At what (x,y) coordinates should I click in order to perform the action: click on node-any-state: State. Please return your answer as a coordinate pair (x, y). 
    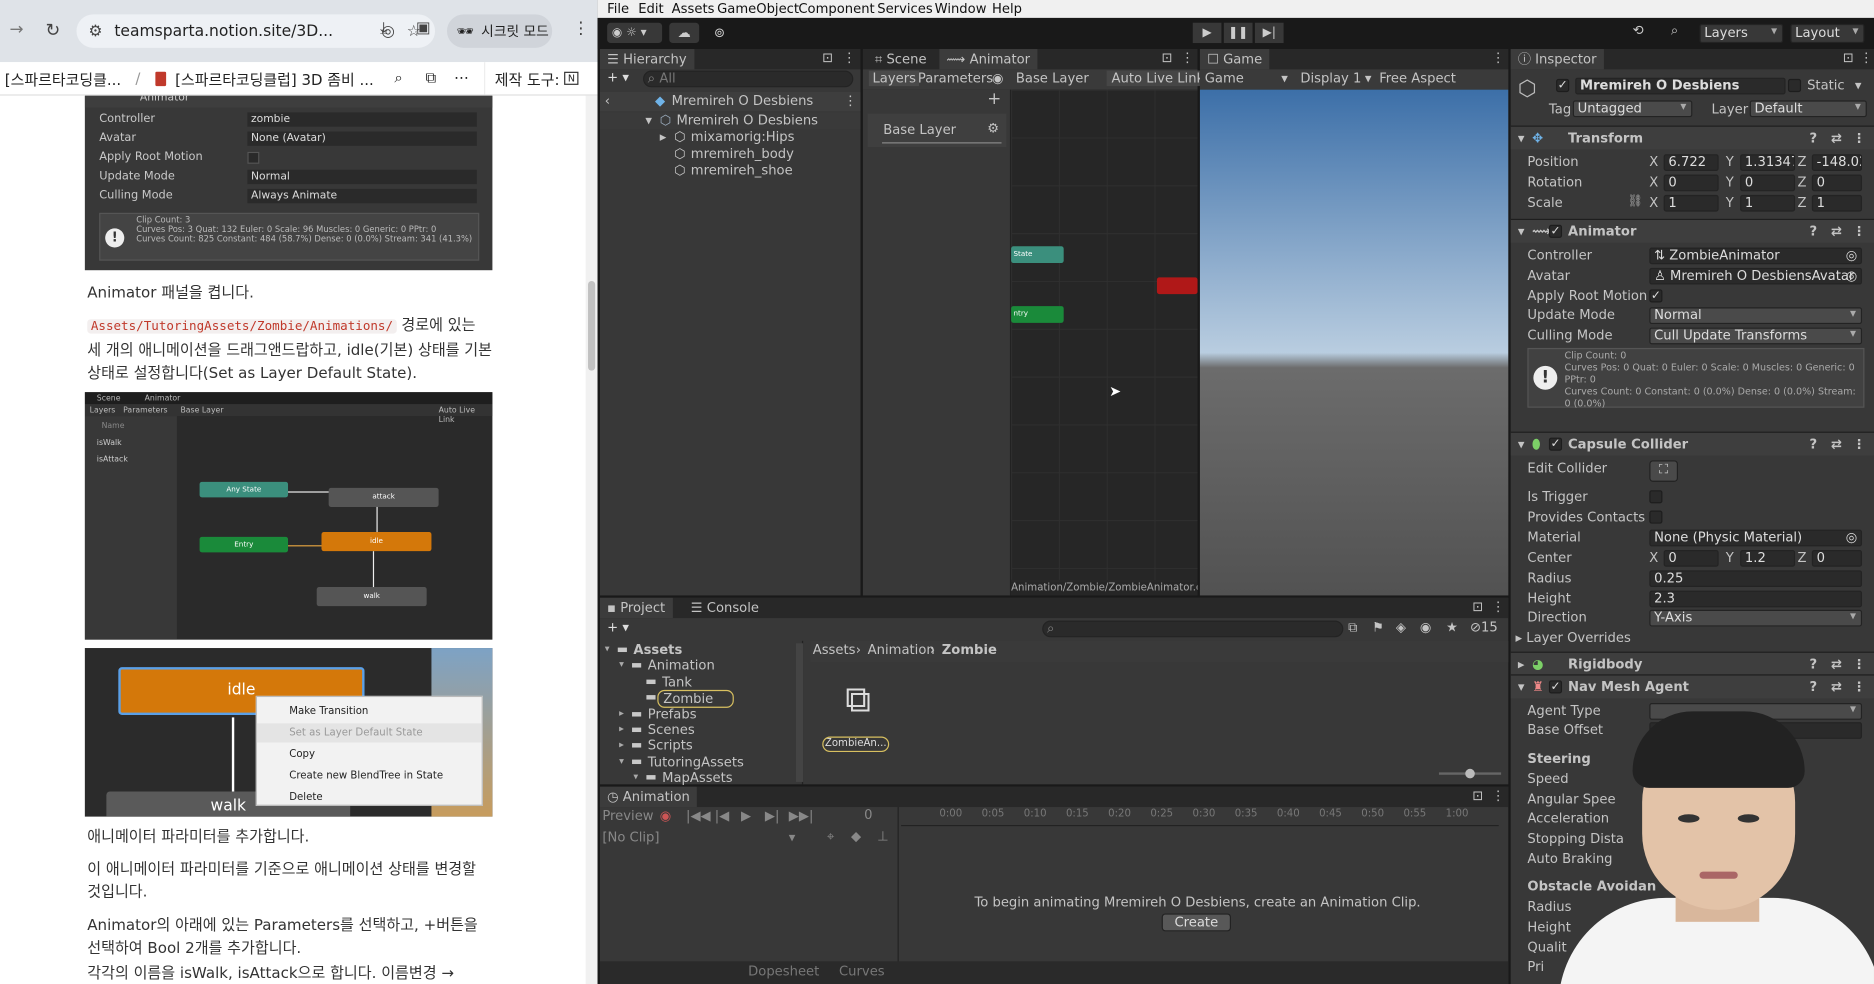
    Looking at the image, I should click on (1037, 255).